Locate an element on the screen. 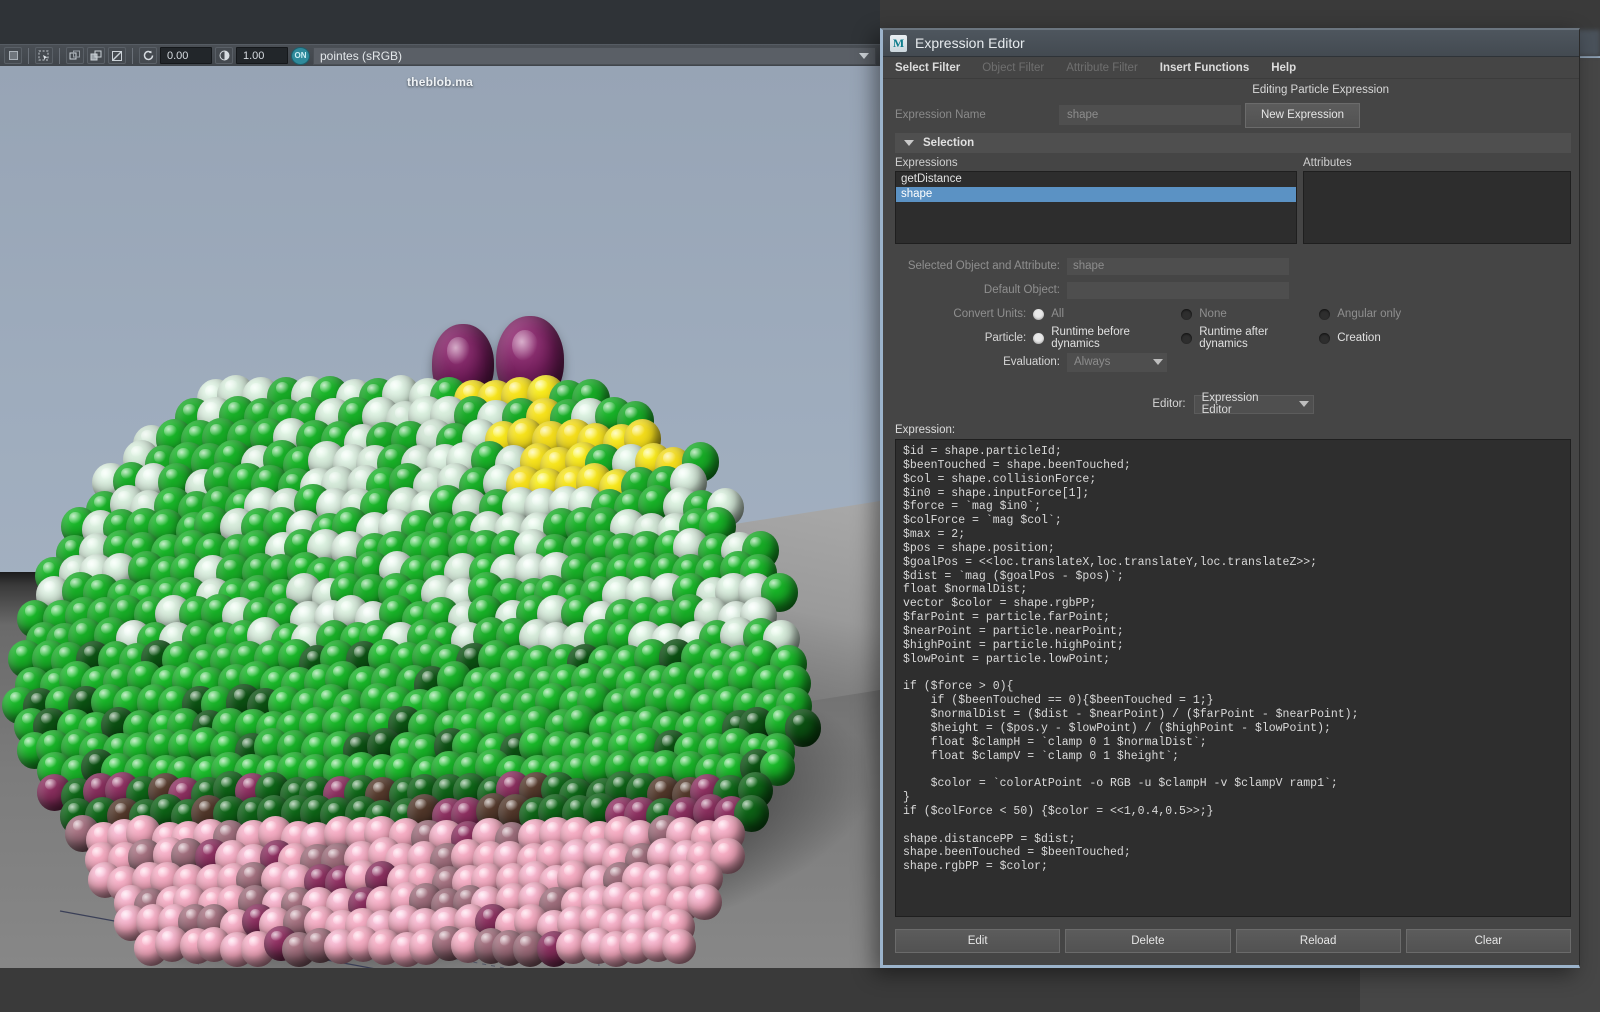 The width and height of the screenshot is (1600, 1012). radio-convert-units-none: None is located at coordinates (1250, 314).